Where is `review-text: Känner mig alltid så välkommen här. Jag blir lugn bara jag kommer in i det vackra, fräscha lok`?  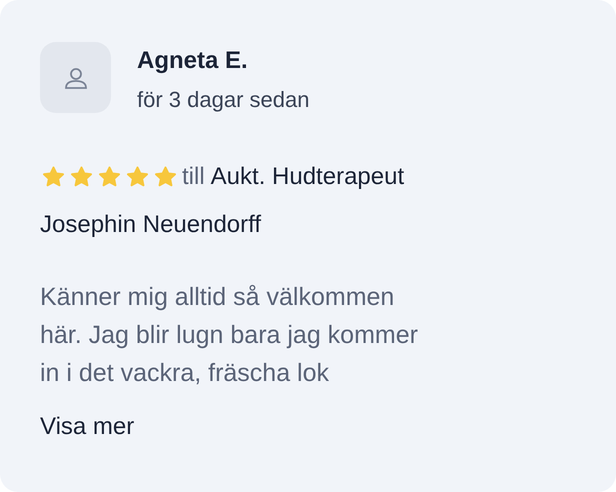
review-text: Känner mig alltid så välkommen här. Jag blir lugn bara jag kommer in i det vackra, fräscha lok is located at coordinates (229, 335).